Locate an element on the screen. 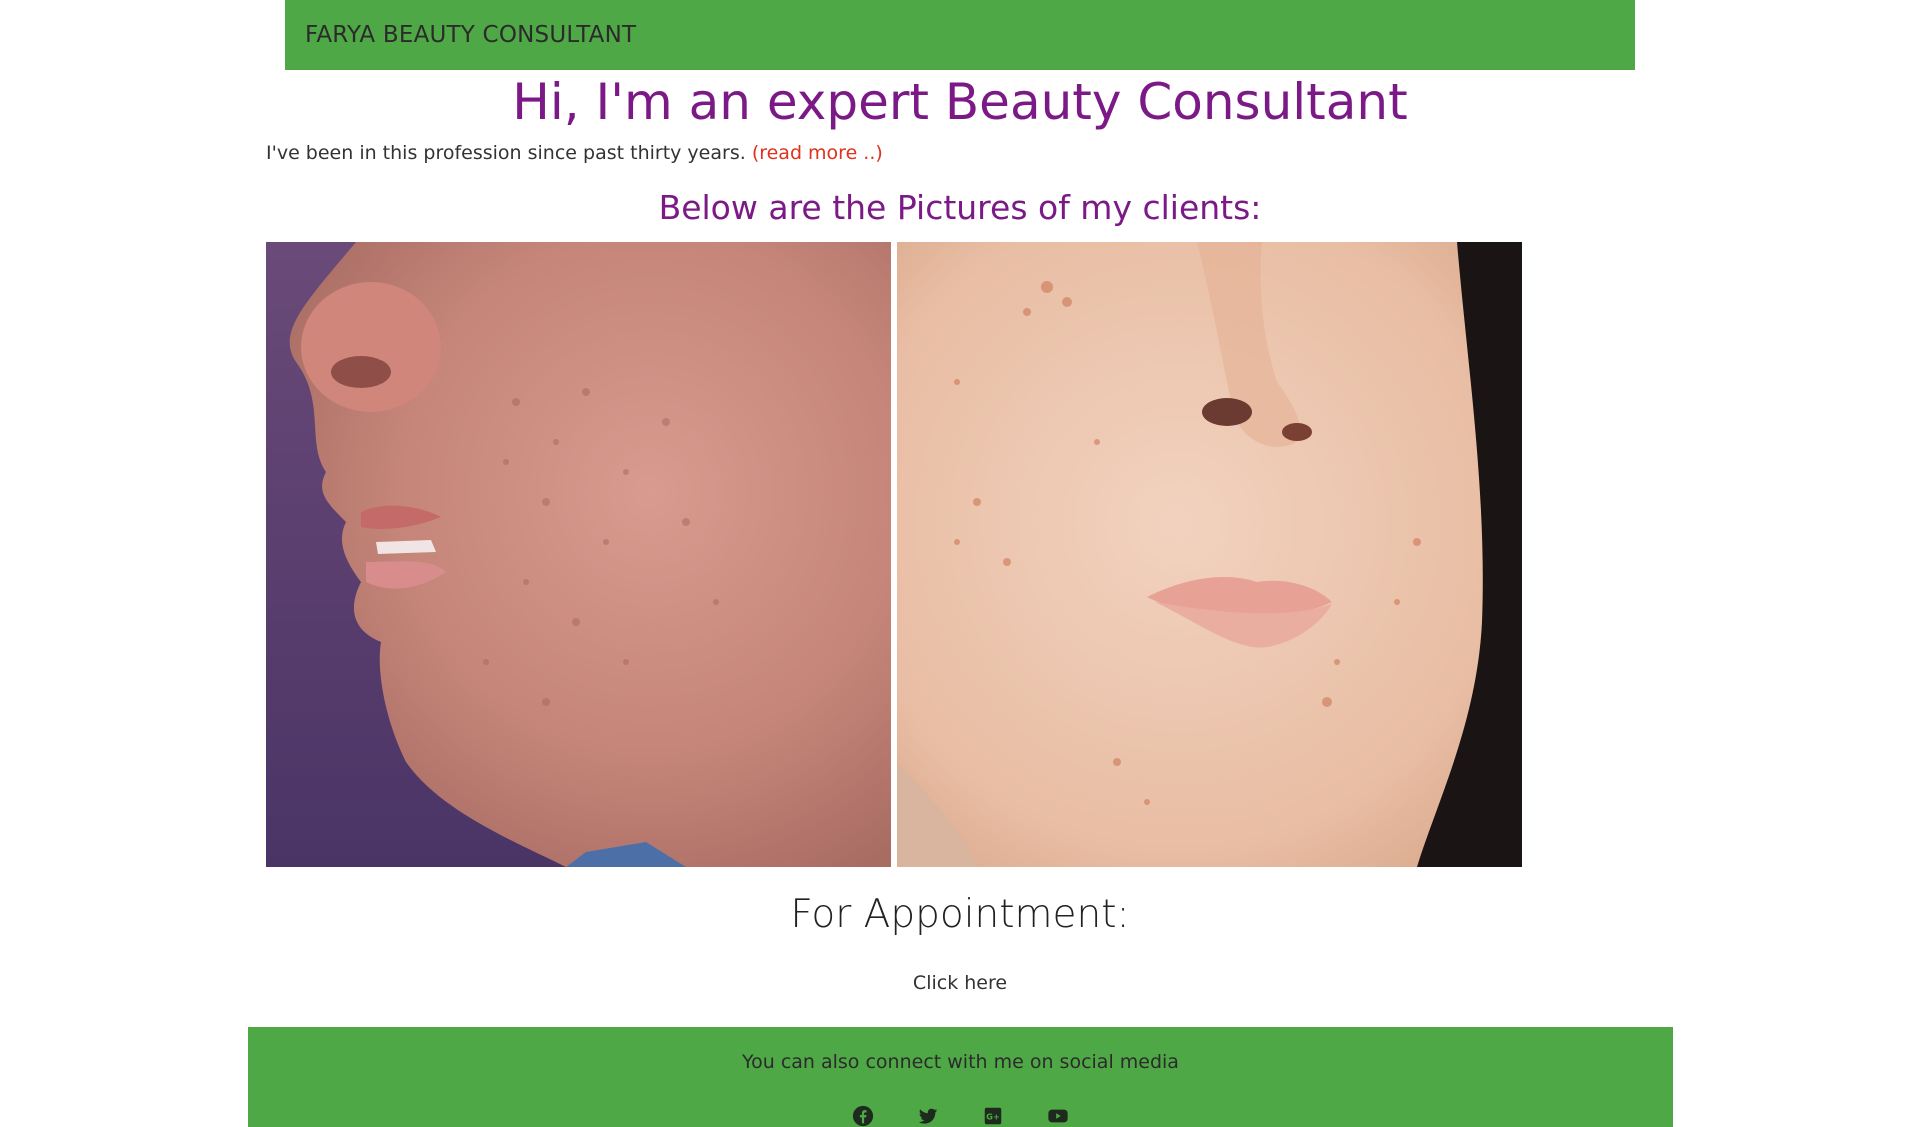 The height and width of the screenshot is (1127, 1920). facebook-icon is located at coordinates (863, 1116).